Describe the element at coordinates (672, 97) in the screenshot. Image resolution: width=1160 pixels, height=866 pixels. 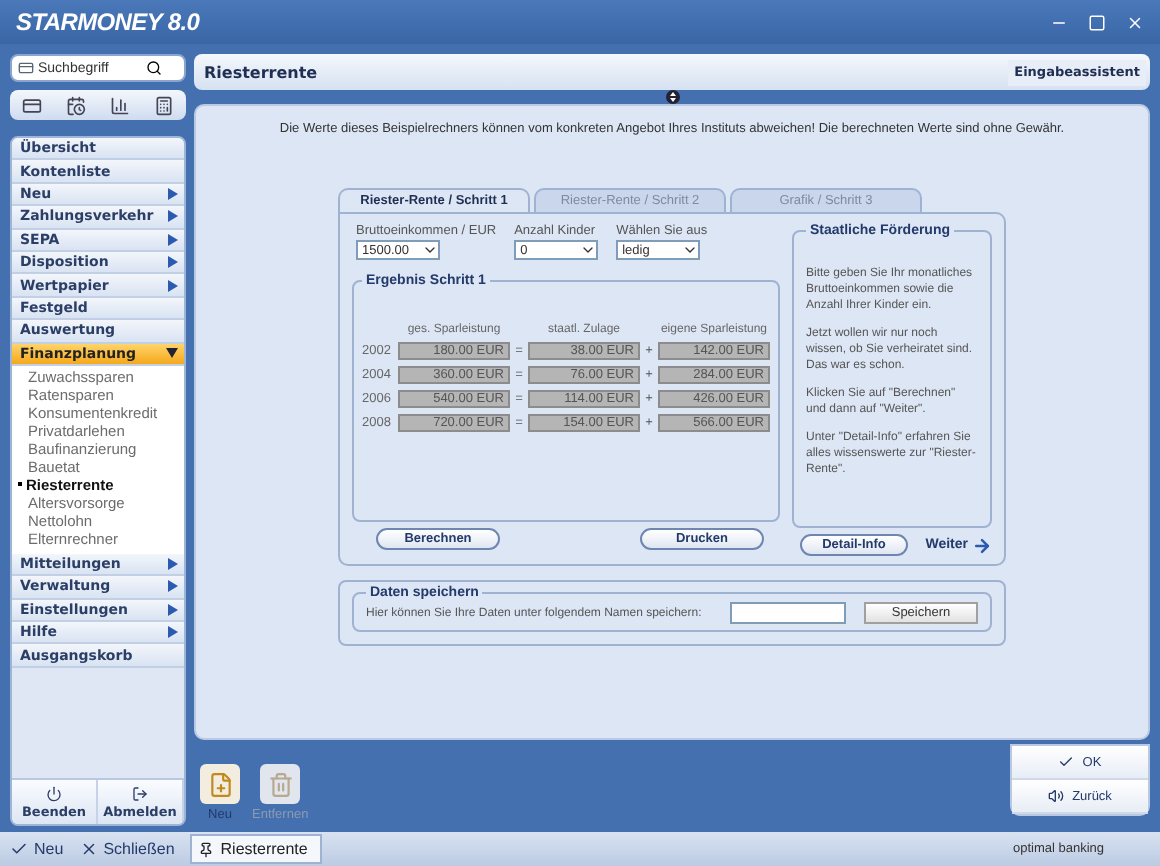
I see `splitter-handle-icon` at that location.